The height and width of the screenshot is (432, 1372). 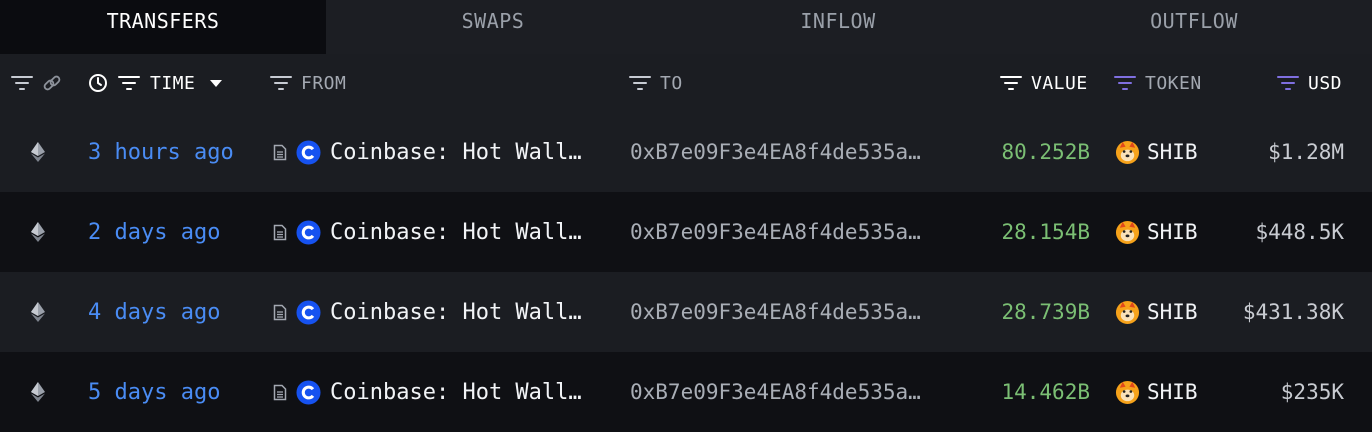 What do you see at coordinates (671, 83) in the screenshot?
I see `to-column-label: TO` at bounding box center [671, 83].